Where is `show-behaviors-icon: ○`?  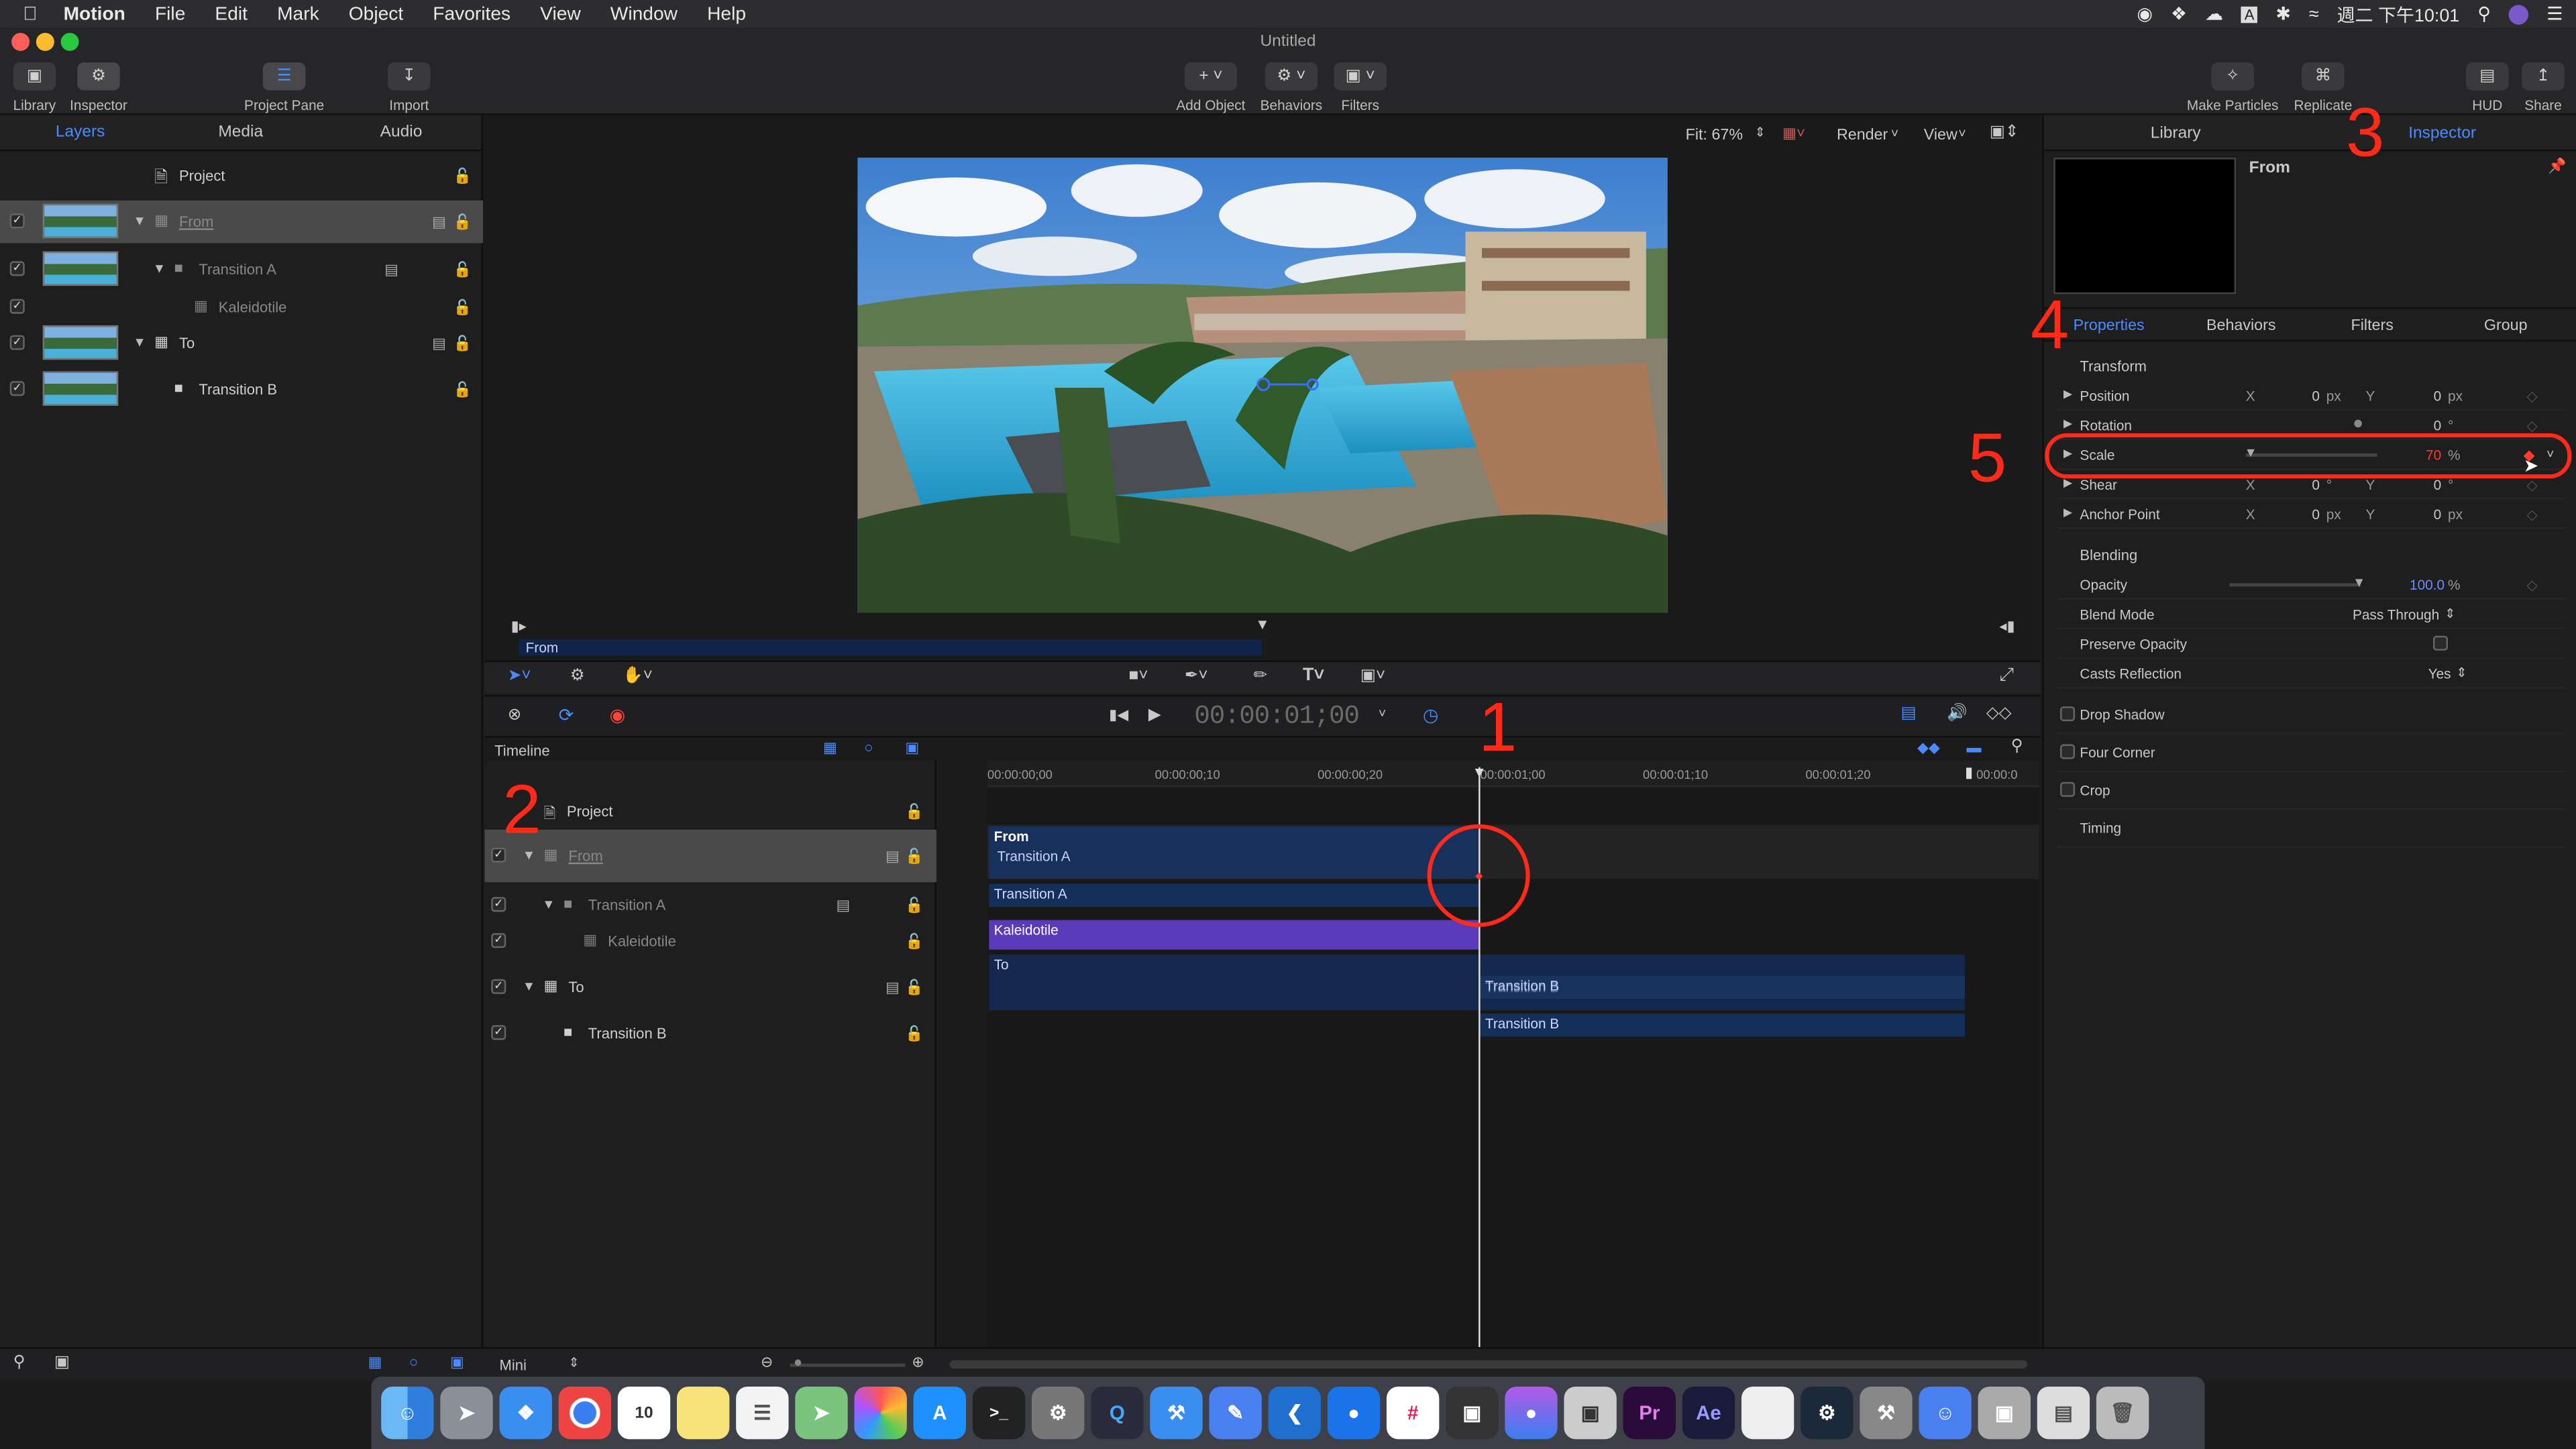
show-behaviors-icon: ○ is located at coordinates (413, 1362).